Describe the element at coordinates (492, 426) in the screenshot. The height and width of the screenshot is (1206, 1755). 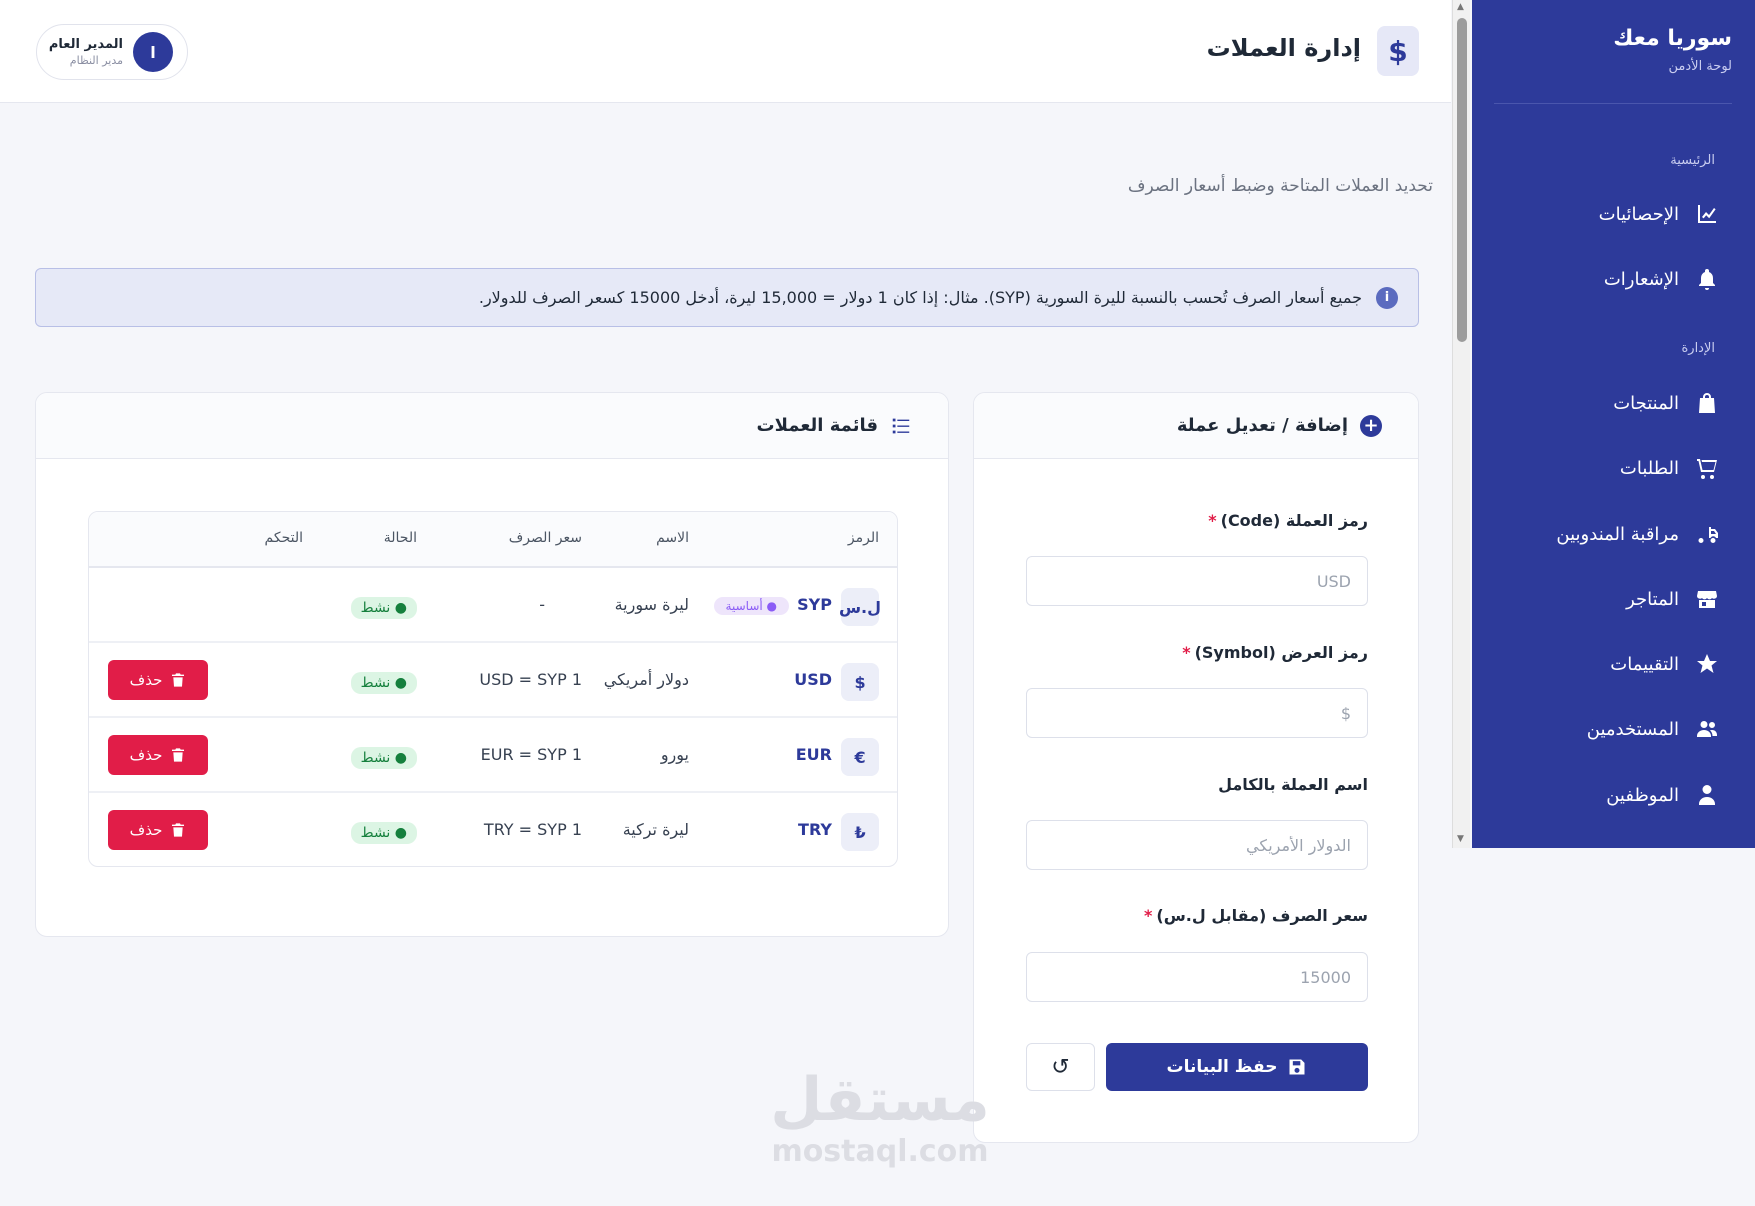
I see `list-card-header: قائمة العملات` at that location.